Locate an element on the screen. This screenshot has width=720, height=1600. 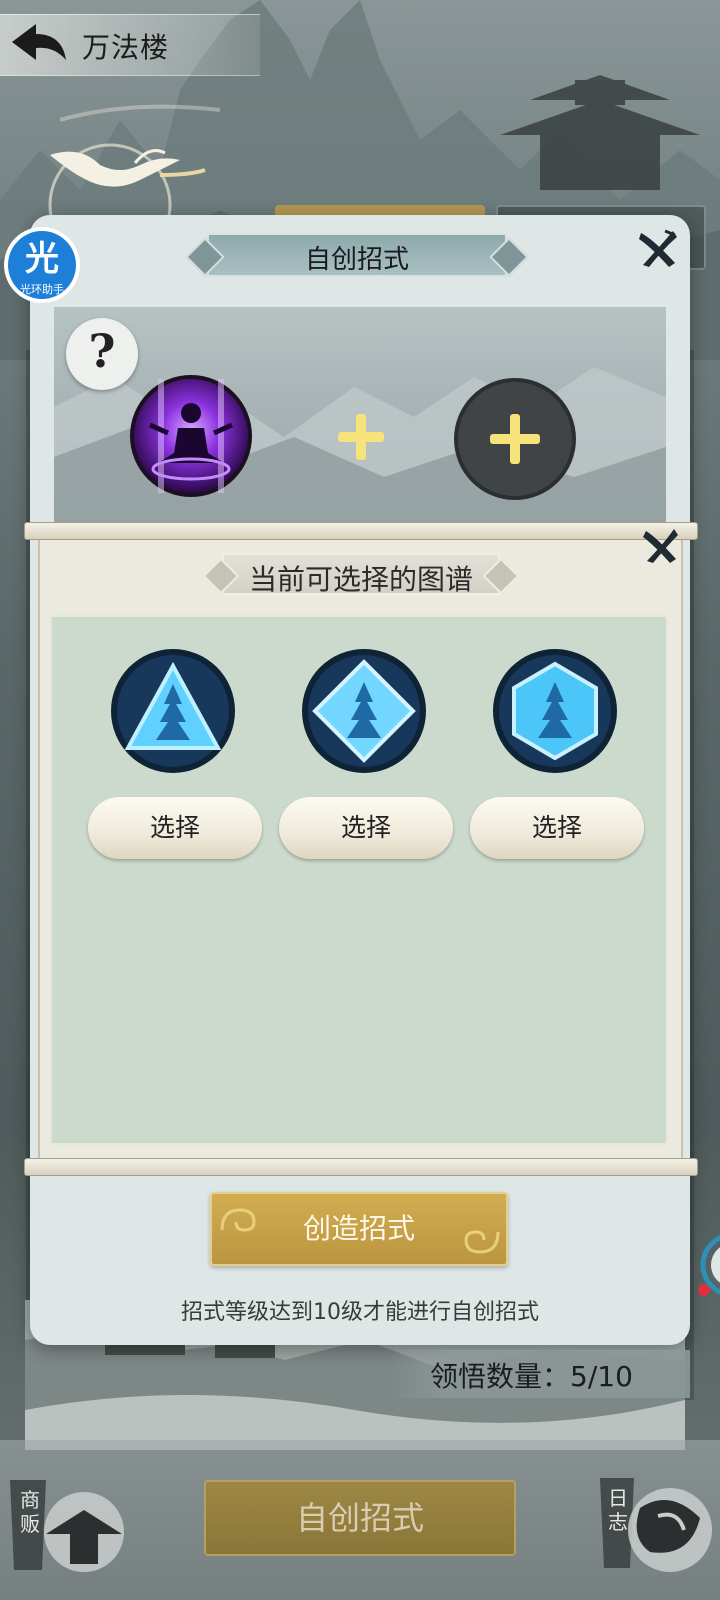
diamond-chart-icon is located at coordinates (364, 711).